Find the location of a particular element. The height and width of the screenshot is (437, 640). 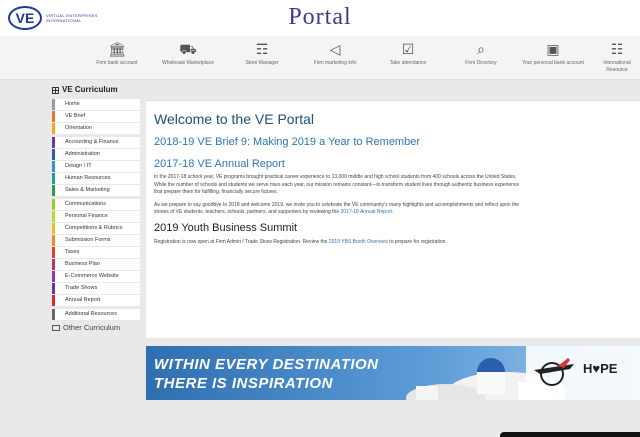

sidebar-item-sales-marketing: Sales & Marketing is located at coordinates (96, 190).